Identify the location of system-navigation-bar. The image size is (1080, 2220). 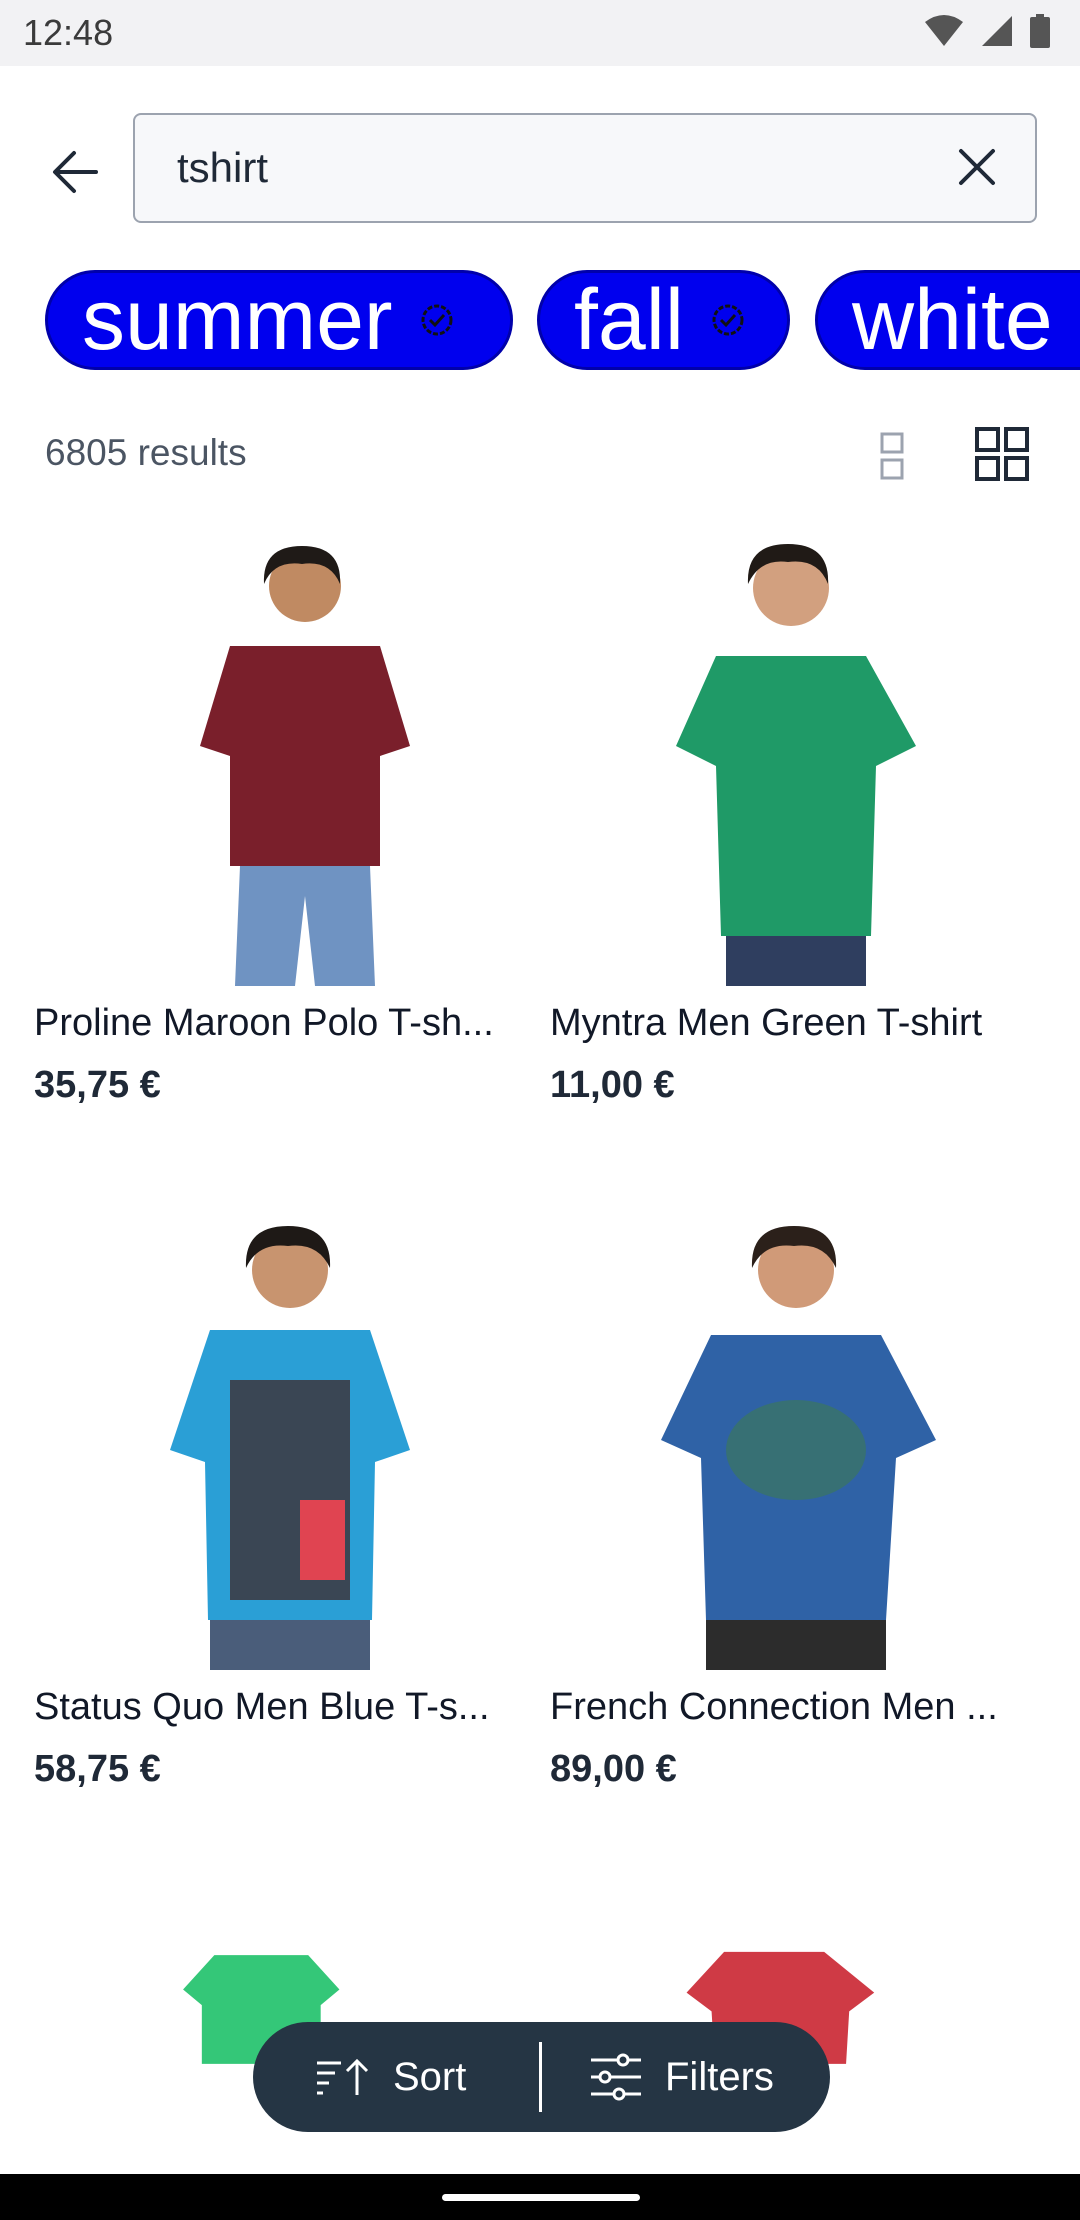
(540, 2197).